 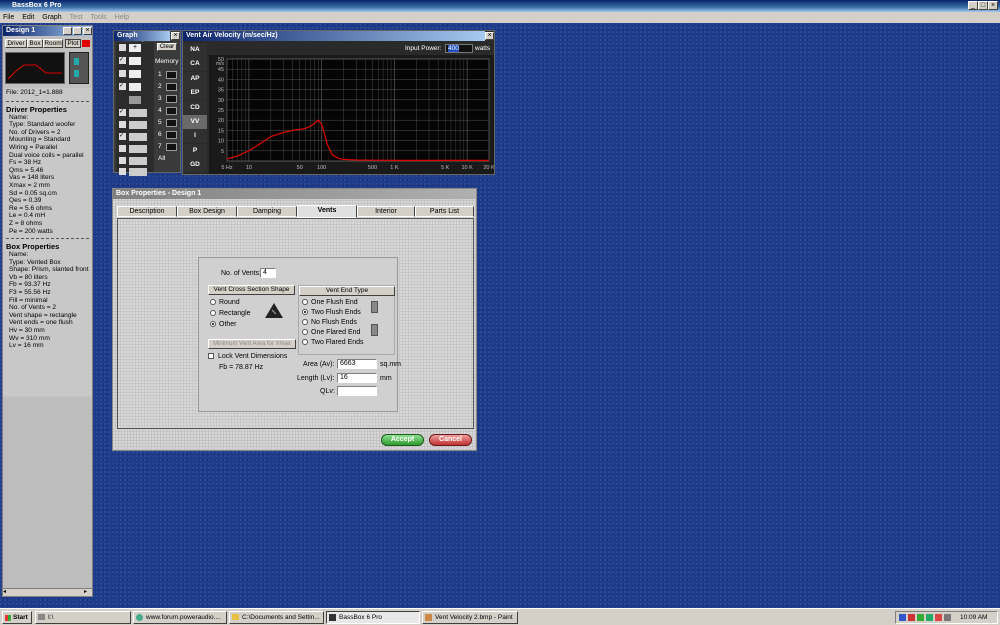 What do you see at coordinates (138, 172) in the screenshot?
I see `meter-icon` at bounding box center [138, 172].